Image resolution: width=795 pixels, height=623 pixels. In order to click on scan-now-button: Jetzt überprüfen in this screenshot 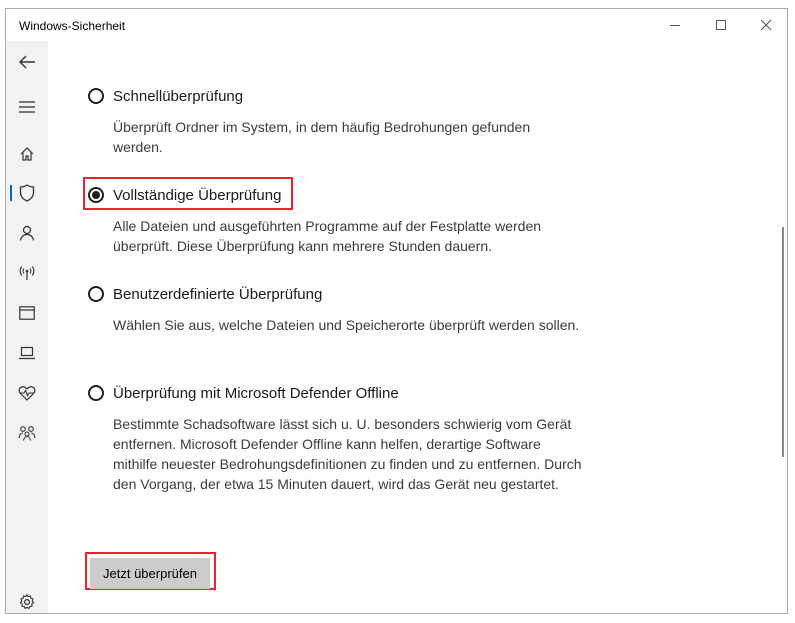, I will do `click(150, 573)`.